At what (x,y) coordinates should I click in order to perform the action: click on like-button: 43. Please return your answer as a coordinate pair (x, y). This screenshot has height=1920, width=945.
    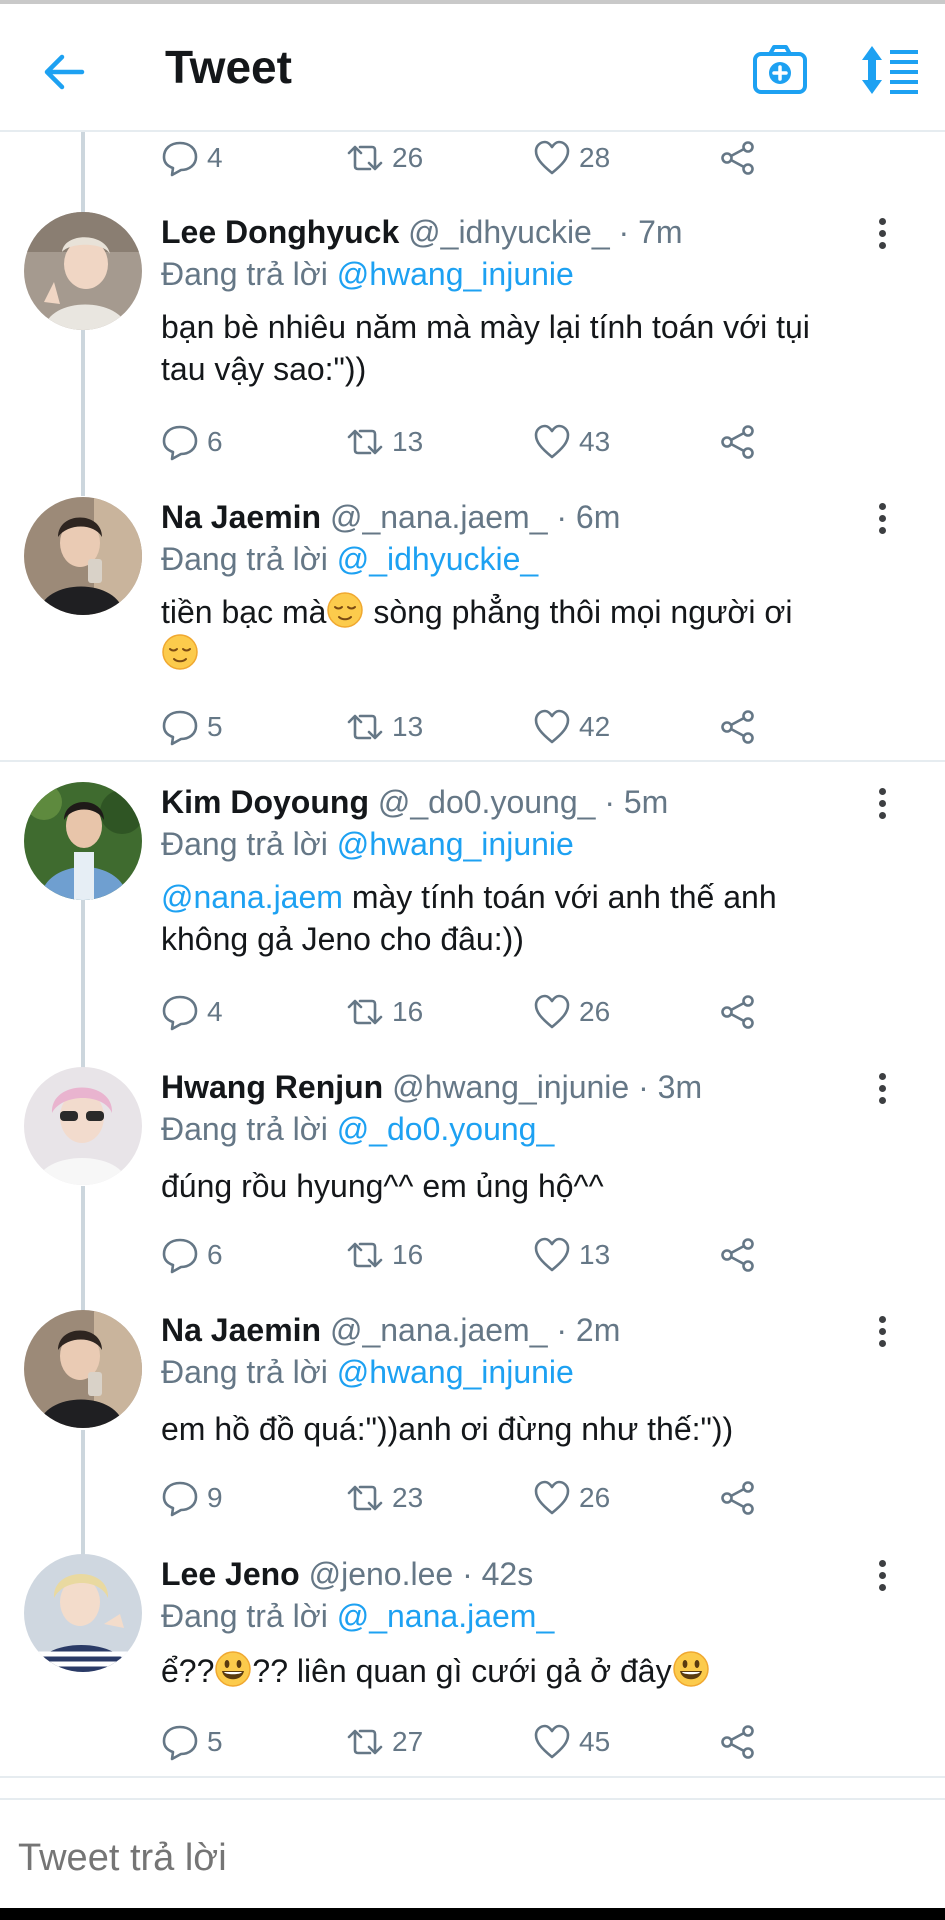
    Looking at the image, I should click on (571, 442).